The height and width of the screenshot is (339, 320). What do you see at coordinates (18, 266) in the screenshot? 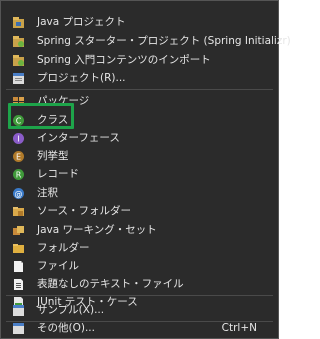
I see `file-icon` at bounding box center [18, 266].